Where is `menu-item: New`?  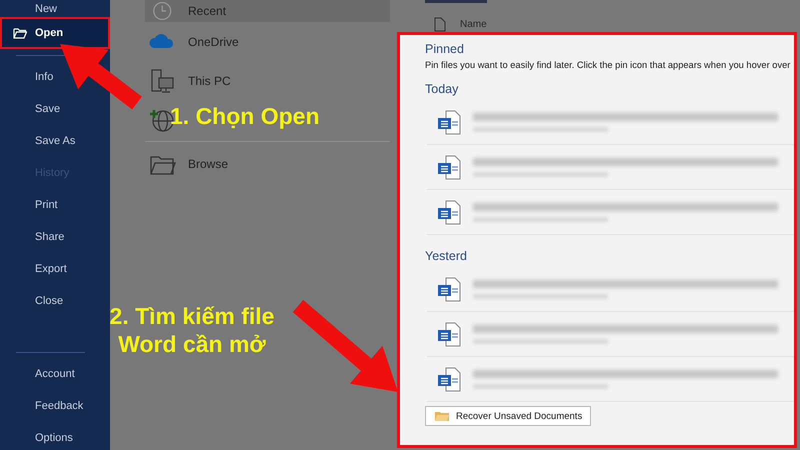 menu-item: New is located at coordinates (29, 8).